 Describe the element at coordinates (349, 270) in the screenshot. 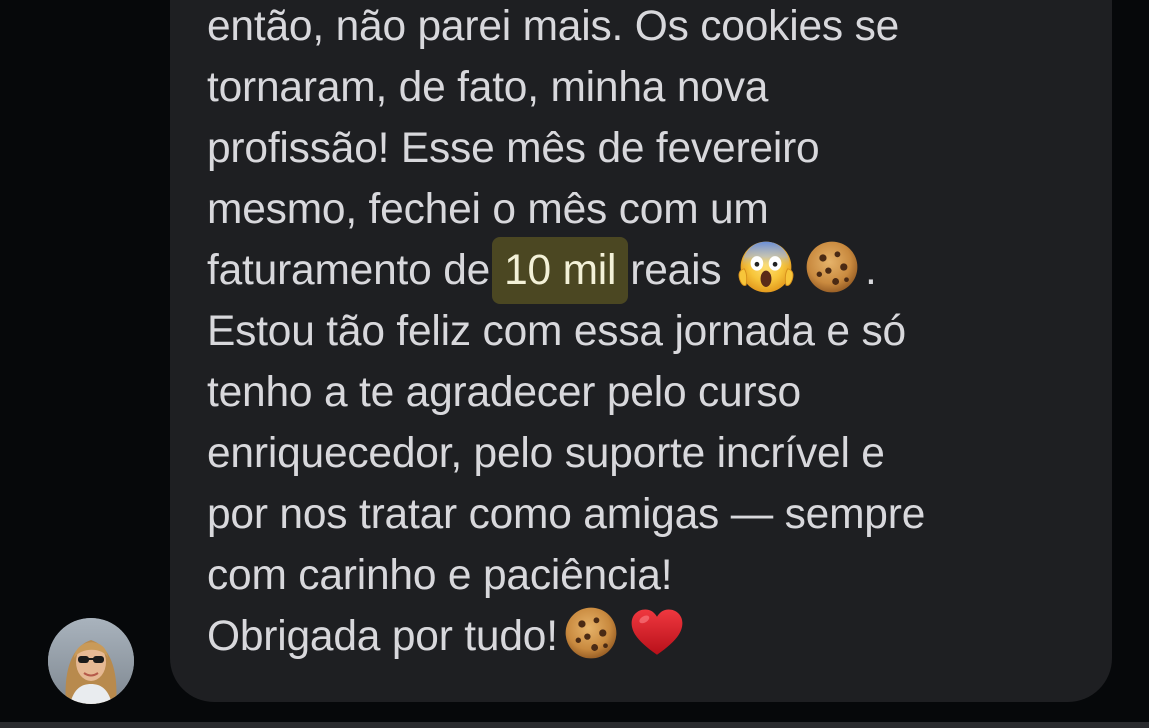

I see `message-text-before-amount: faturamento de` at that location.